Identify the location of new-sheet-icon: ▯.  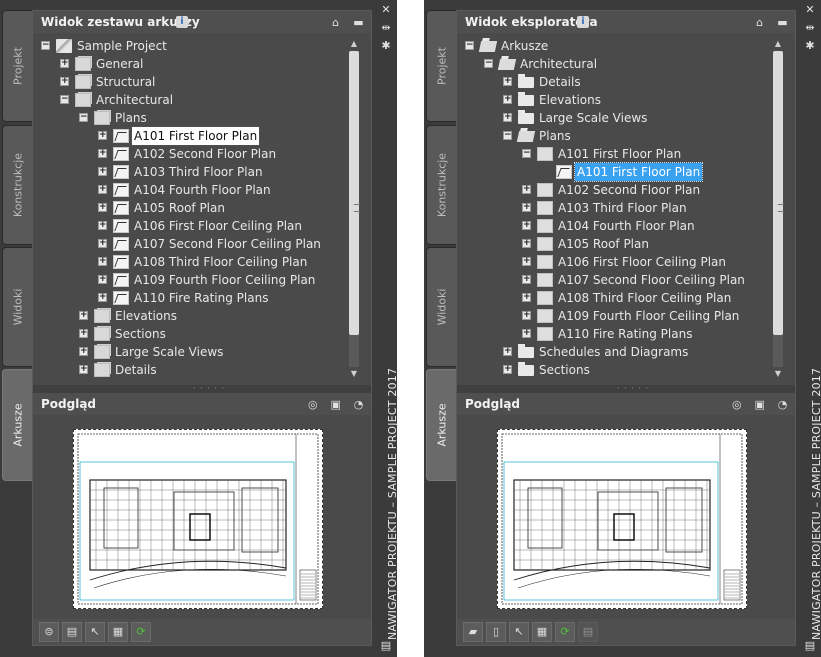
(496, 632).